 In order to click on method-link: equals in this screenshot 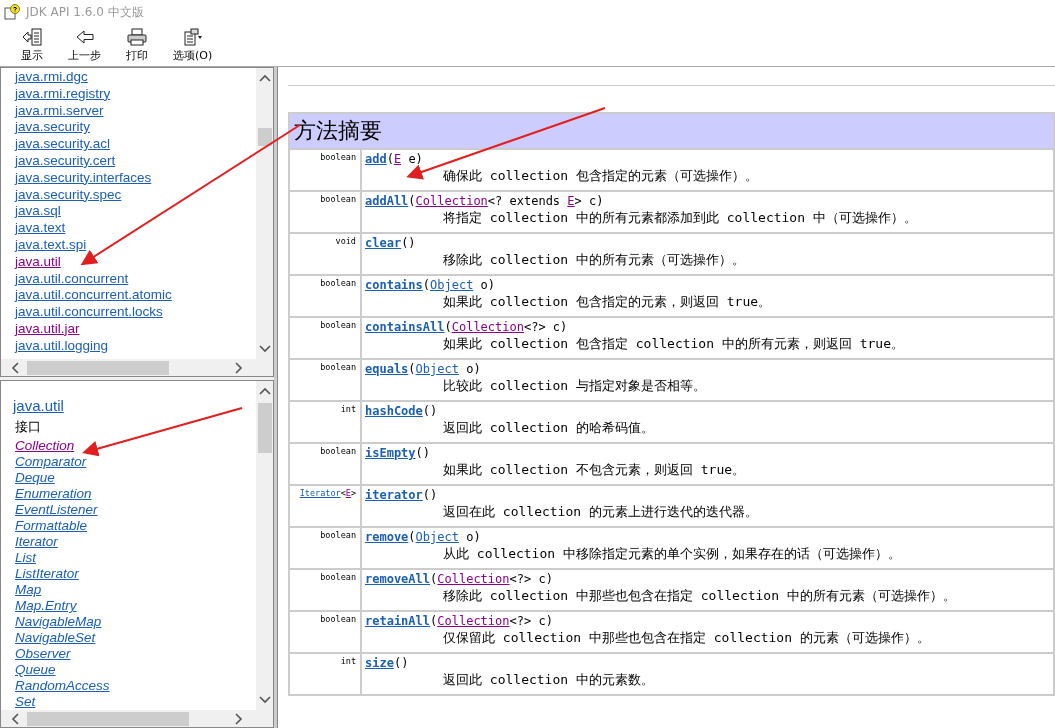, I will do `click(387, 369)`.